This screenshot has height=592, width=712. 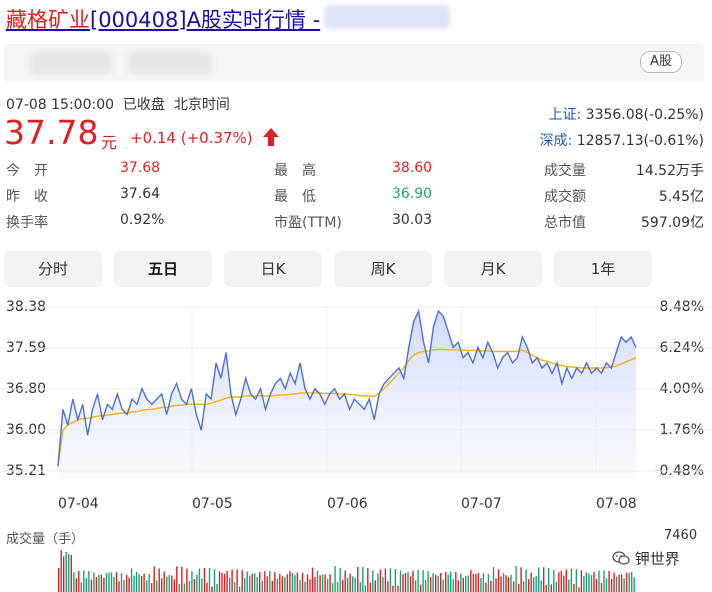 I want to click on index-name: 上证:, so click(x=564, y=115).